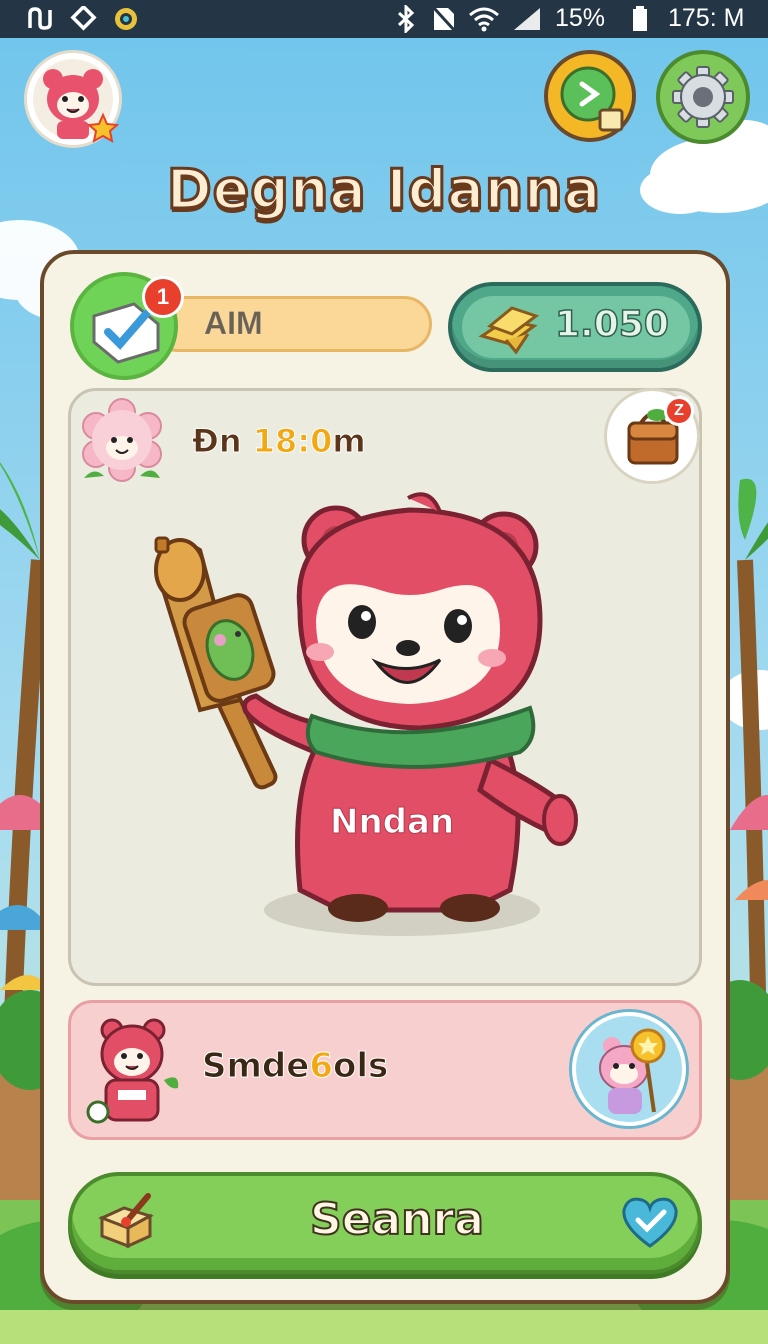 This screenshot has height=1344, width=768. Describe the element at coordinates (360, 1066) in the screenshot. I see `quest-suffix: ols` at that location.